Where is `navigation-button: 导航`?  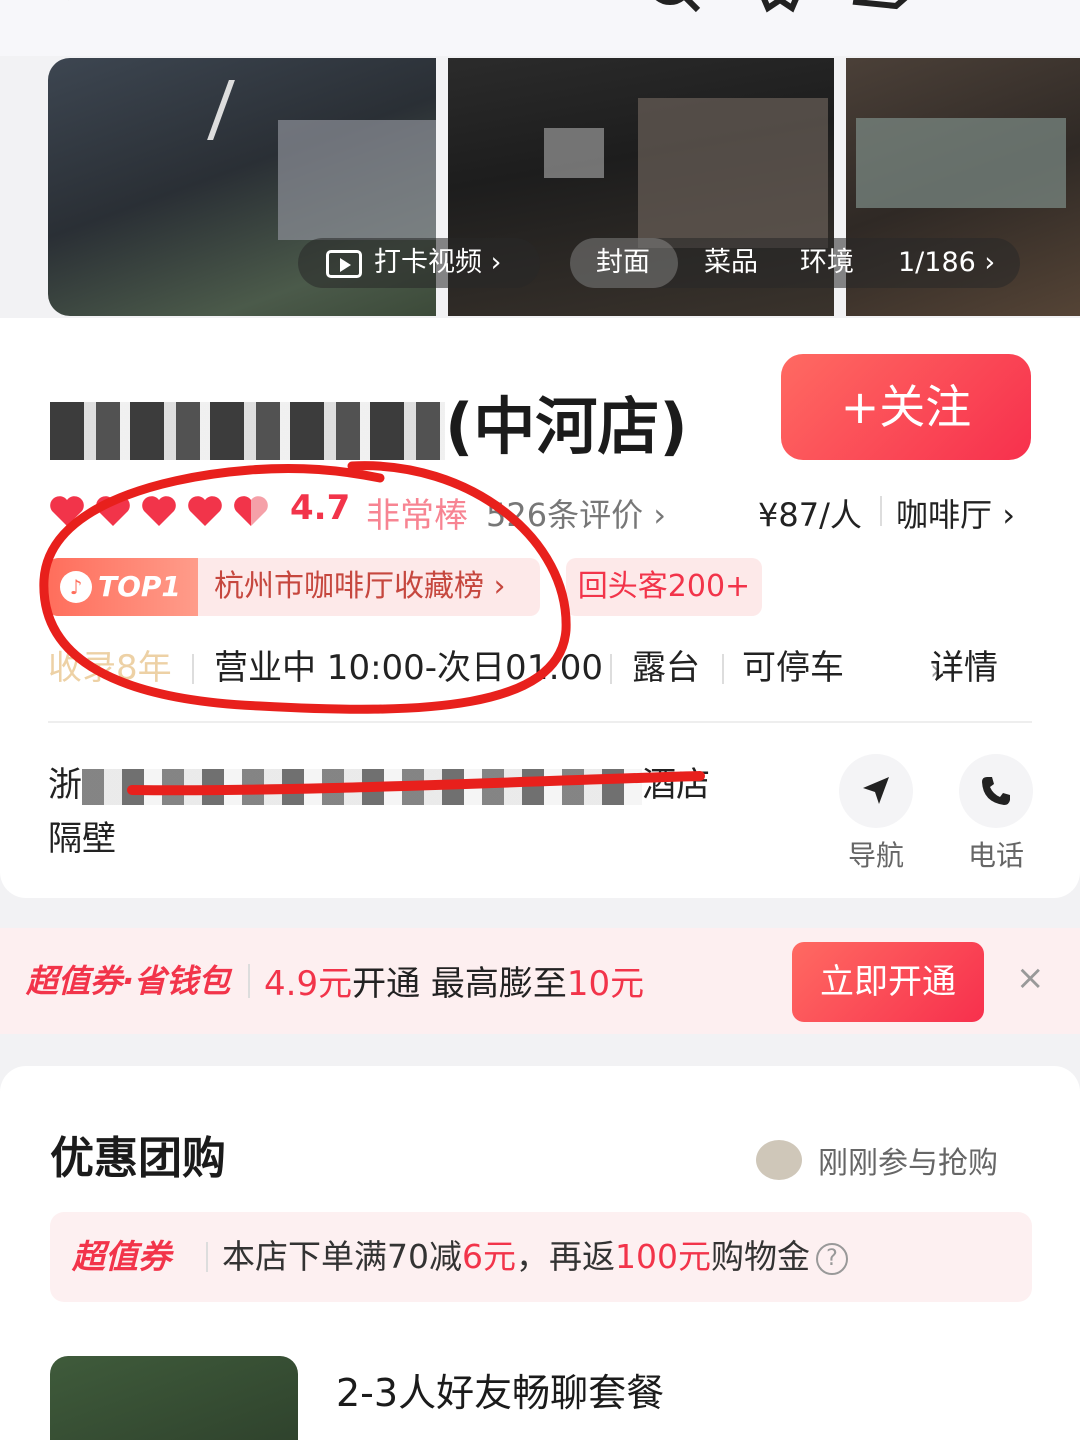 navigation-button: 导航 is located at coordinates (876, 814).